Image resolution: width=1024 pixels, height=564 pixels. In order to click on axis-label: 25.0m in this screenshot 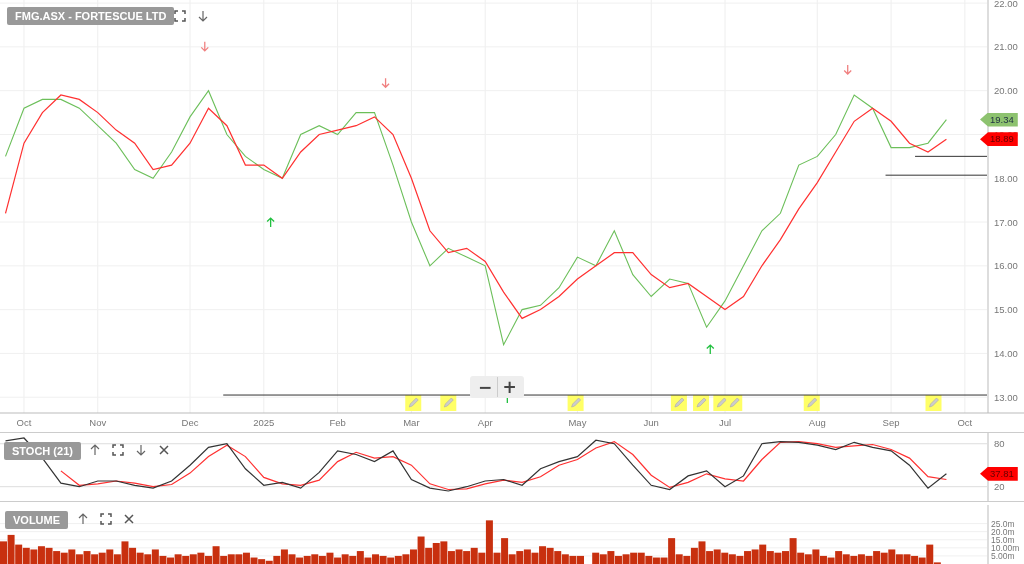, I will do `click(1003, 523)`.